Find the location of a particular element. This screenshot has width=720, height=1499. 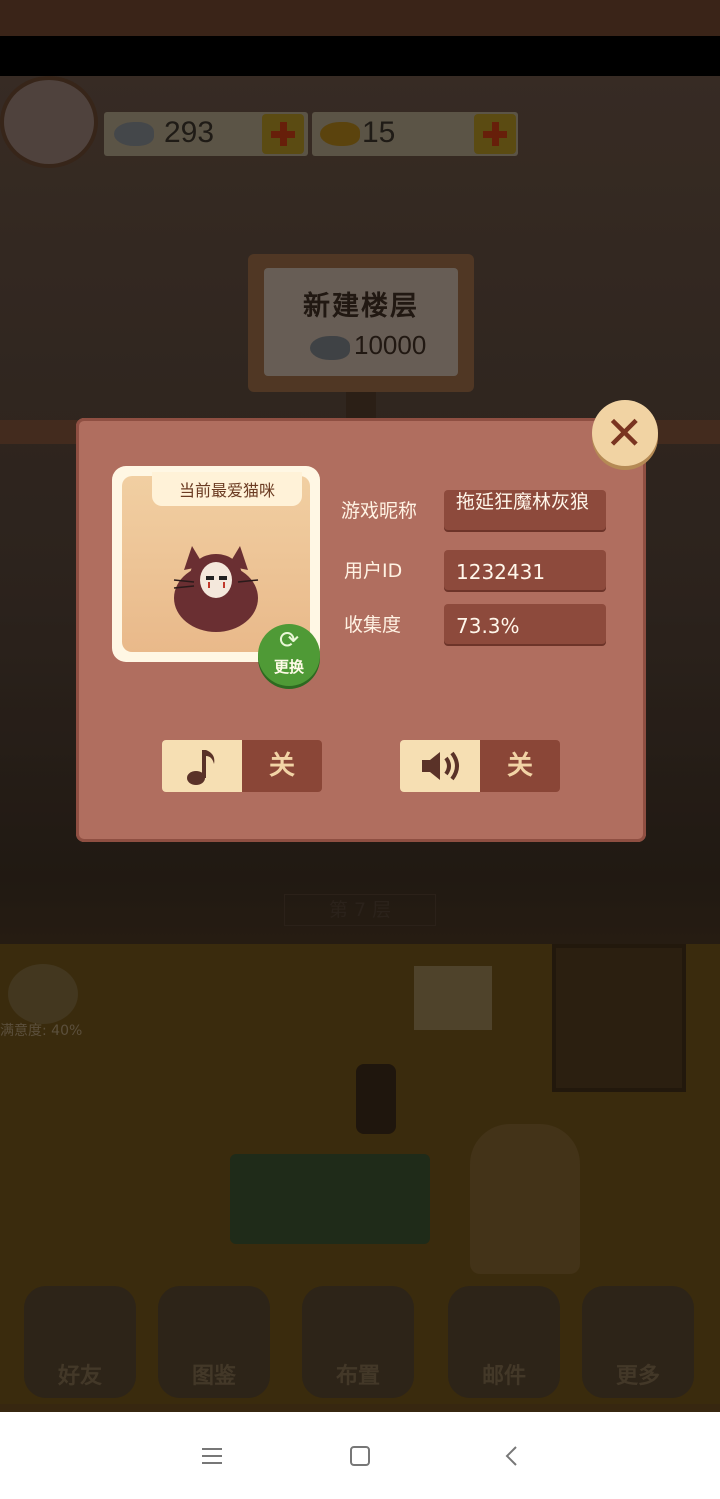

speaker-icon is located at coordinates (440, 766).